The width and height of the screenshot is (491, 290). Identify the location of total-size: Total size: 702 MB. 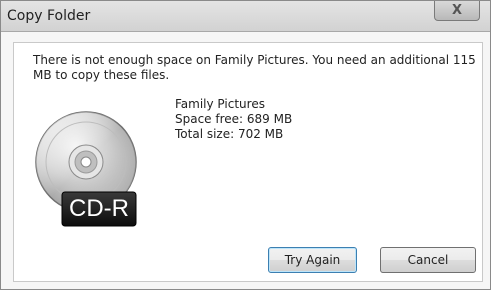
(229, 134).